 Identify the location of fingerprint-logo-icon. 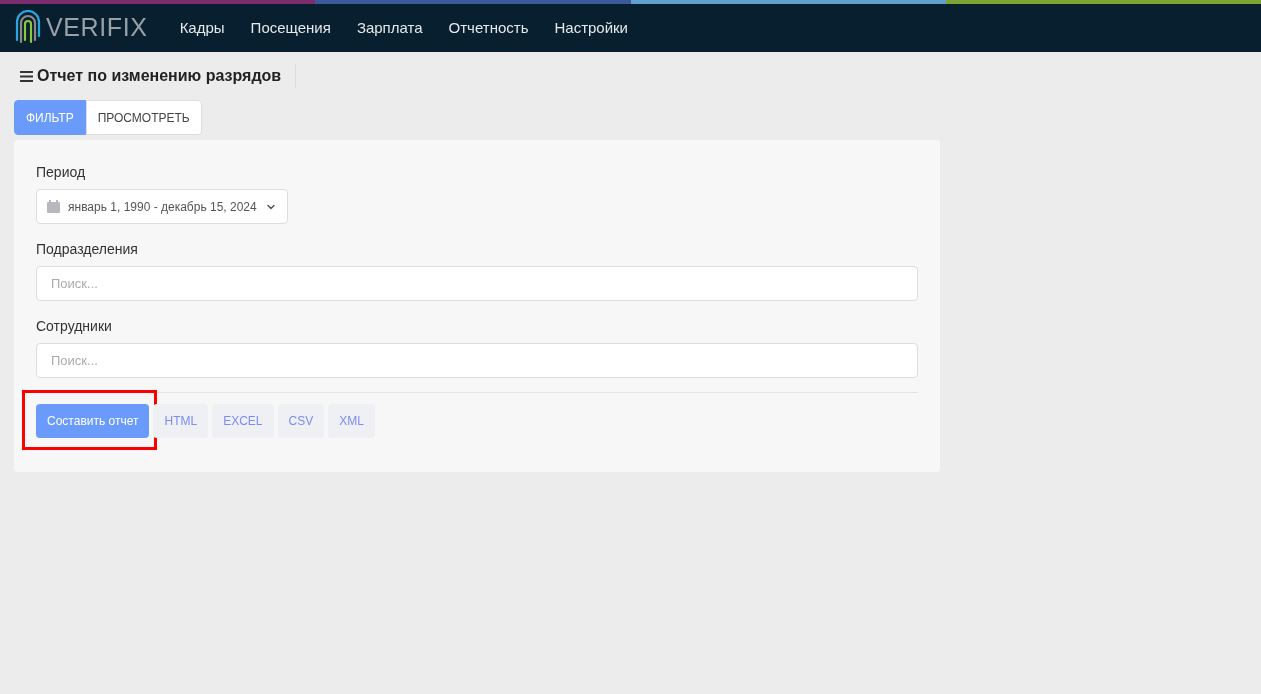
(28, 28).